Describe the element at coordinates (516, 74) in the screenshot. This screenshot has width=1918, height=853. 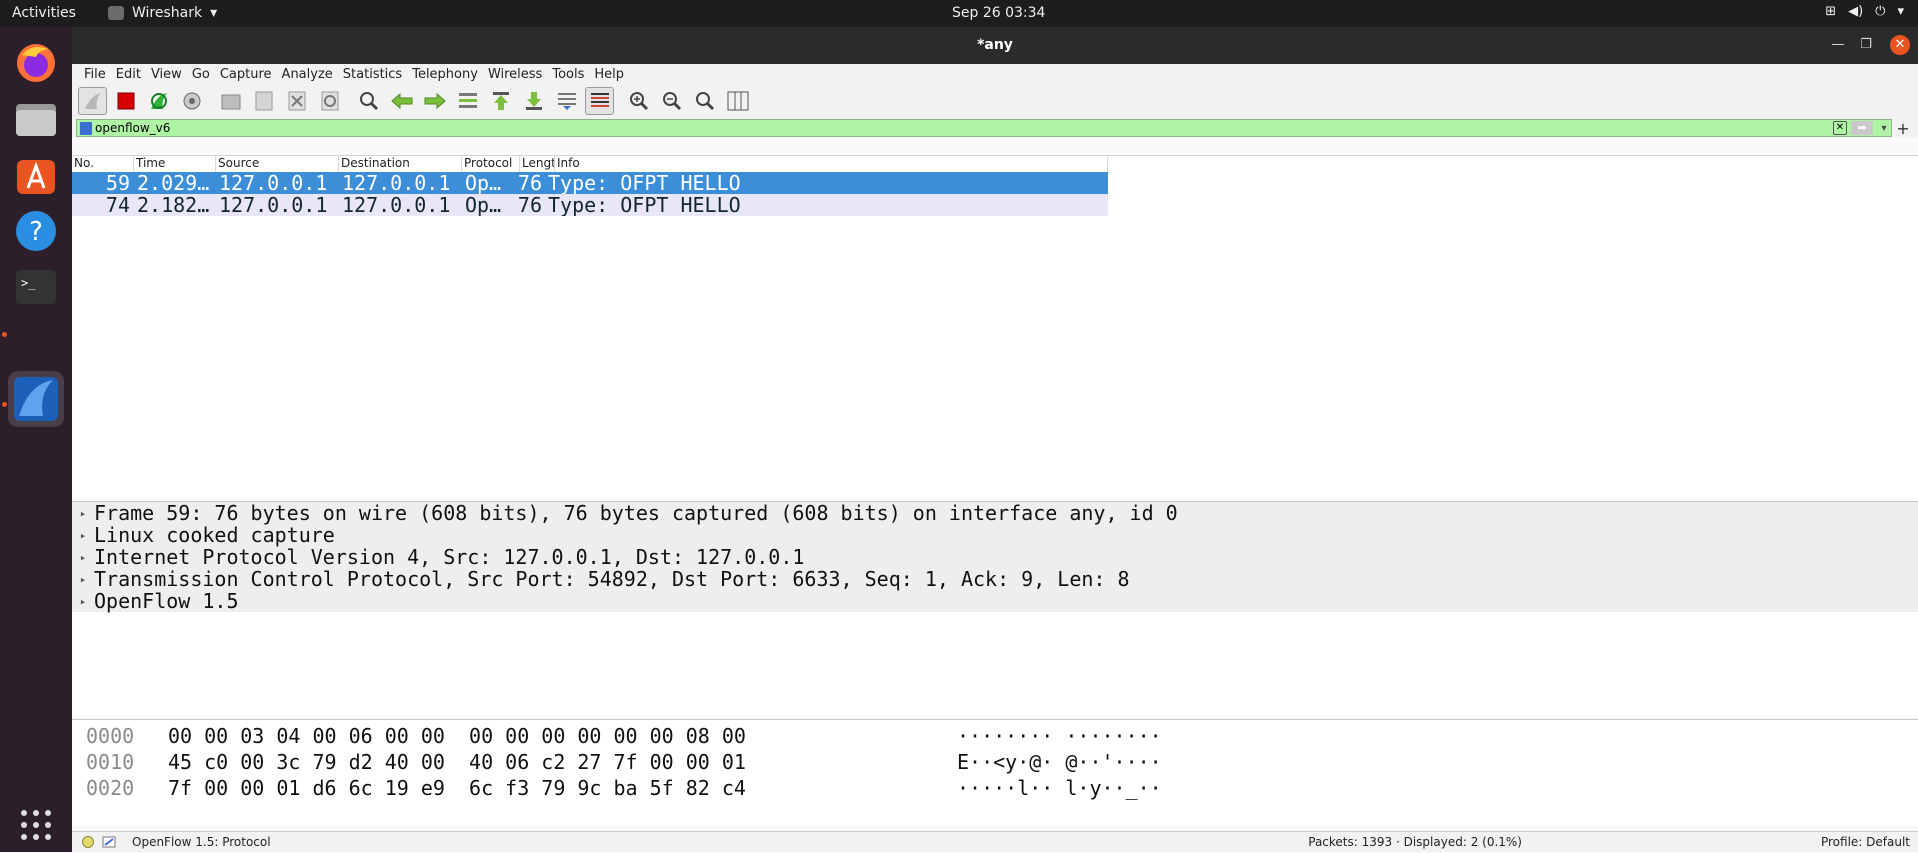
I see `menu-wireless: Wireless` at that location.